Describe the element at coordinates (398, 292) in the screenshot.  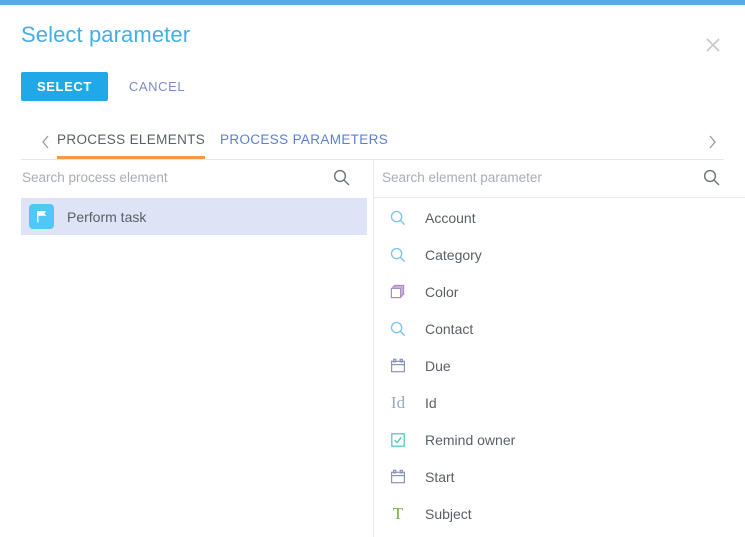
I see `stacked-squares-icon` at that location.